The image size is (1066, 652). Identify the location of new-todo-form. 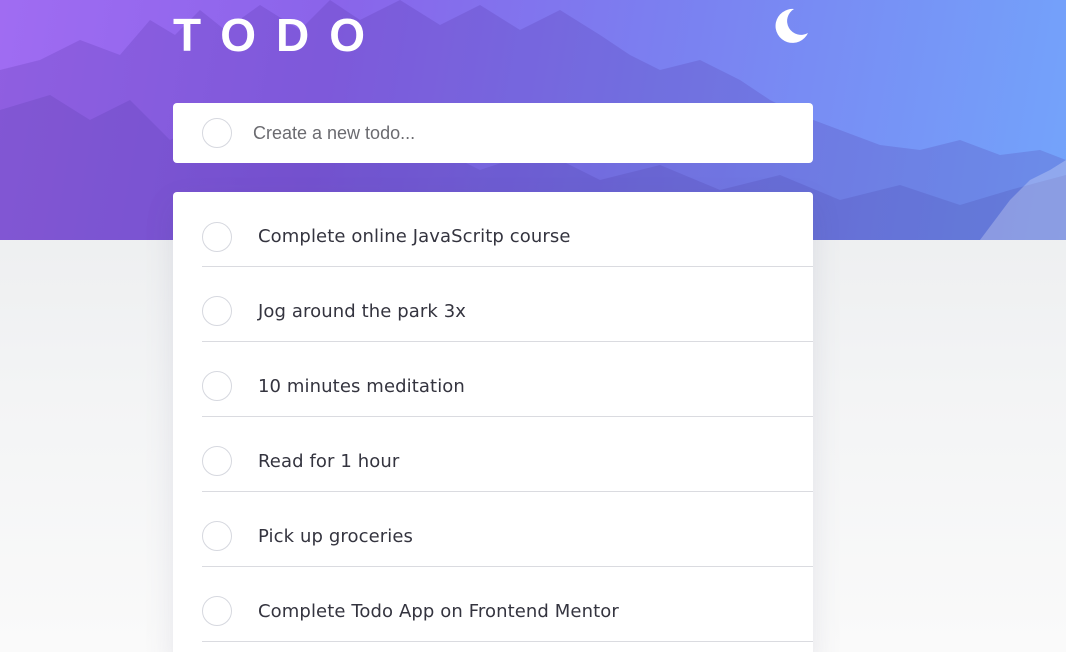
(493, 133).